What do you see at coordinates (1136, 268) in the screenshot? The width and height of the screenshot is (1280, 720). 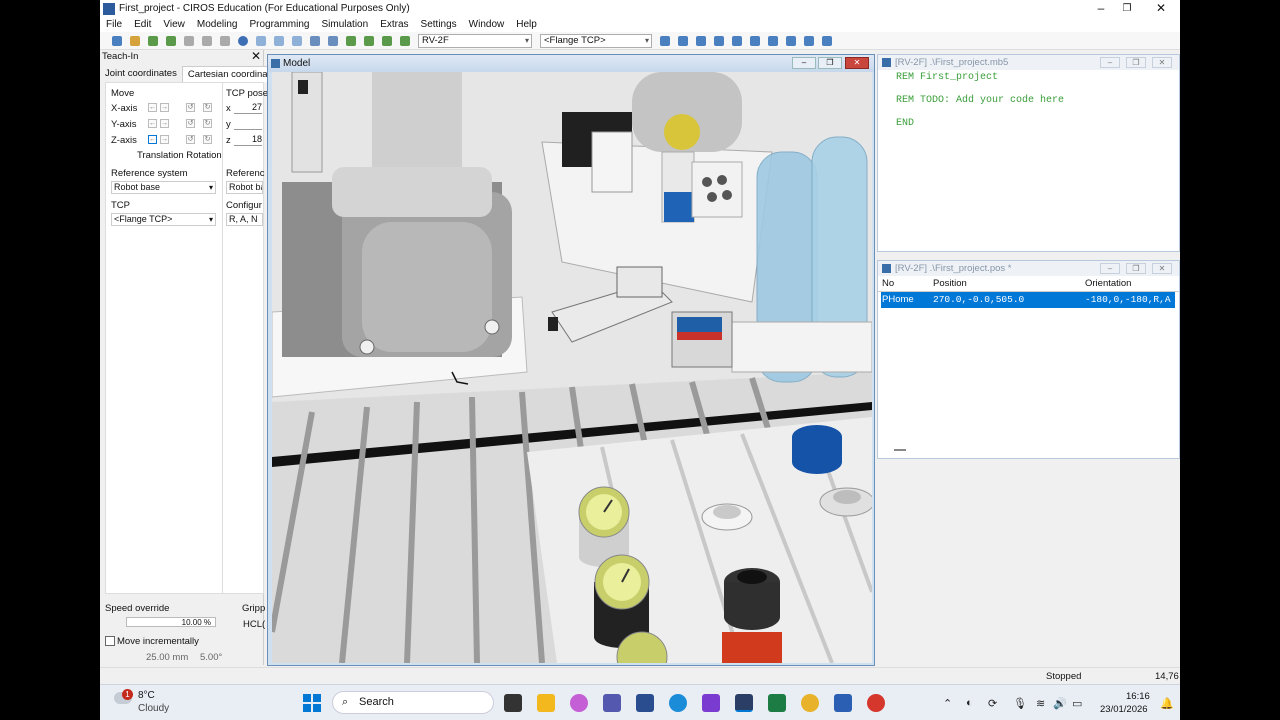 I see `positions-maximize-button: ❐` at bounding box center [1136, 268].